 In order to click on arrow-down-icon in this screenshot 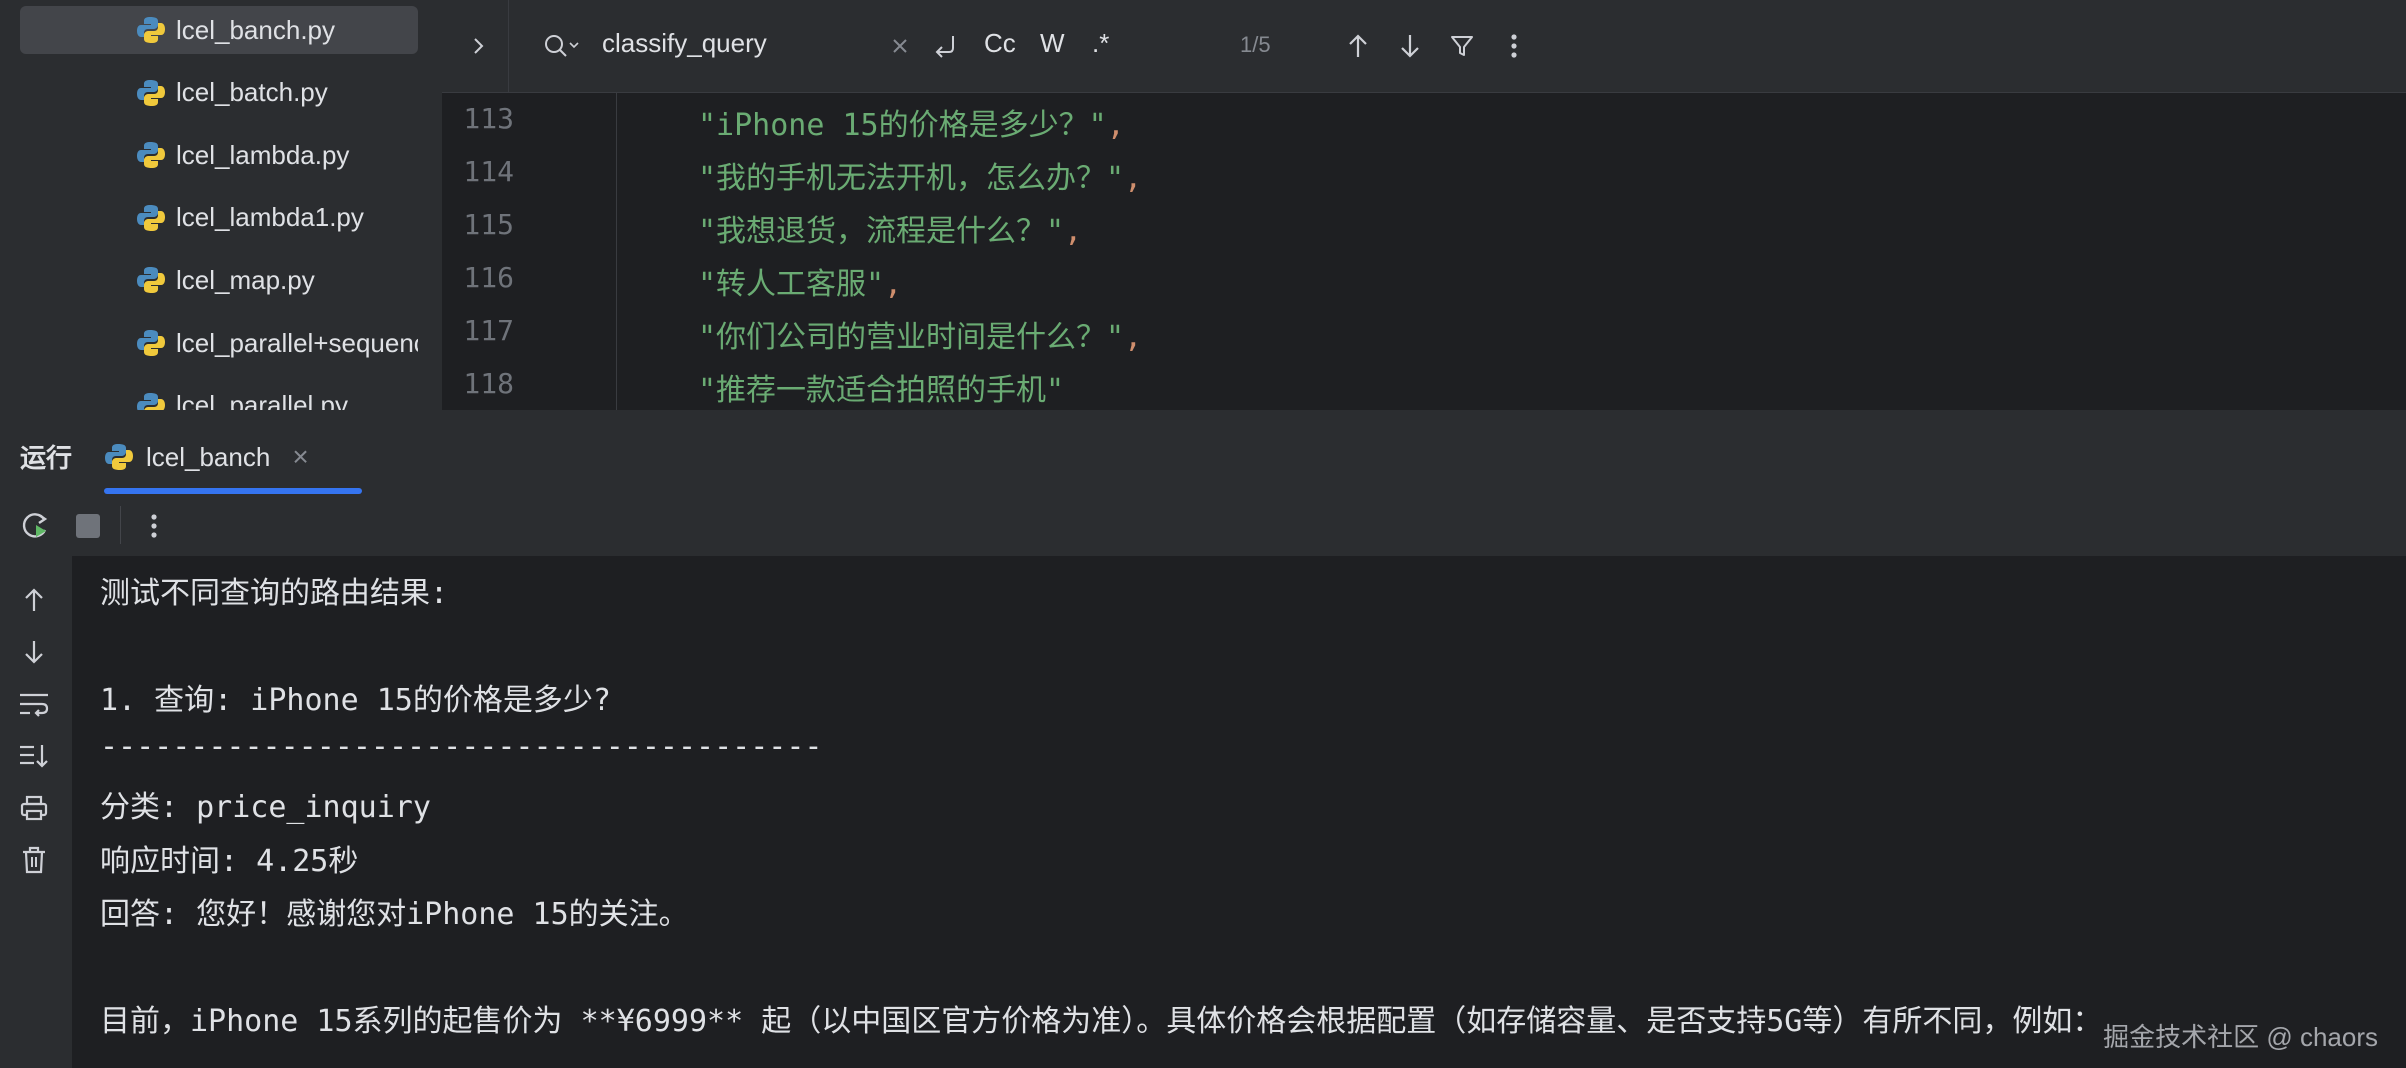, I will do `click(34, 652)`.